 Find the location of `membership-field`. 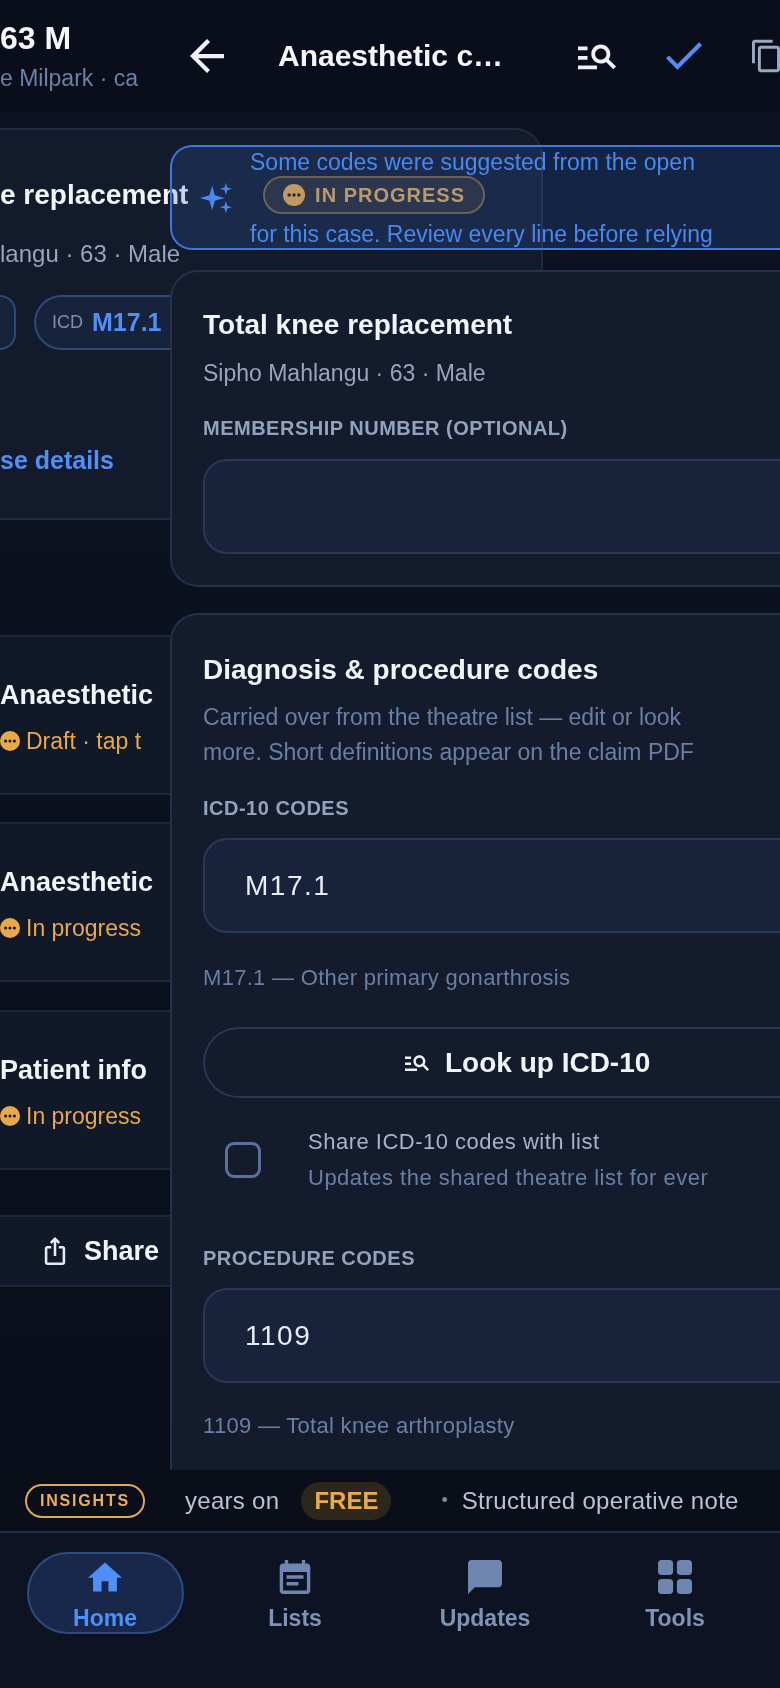

membership-field is located at coordinates (491, 506).